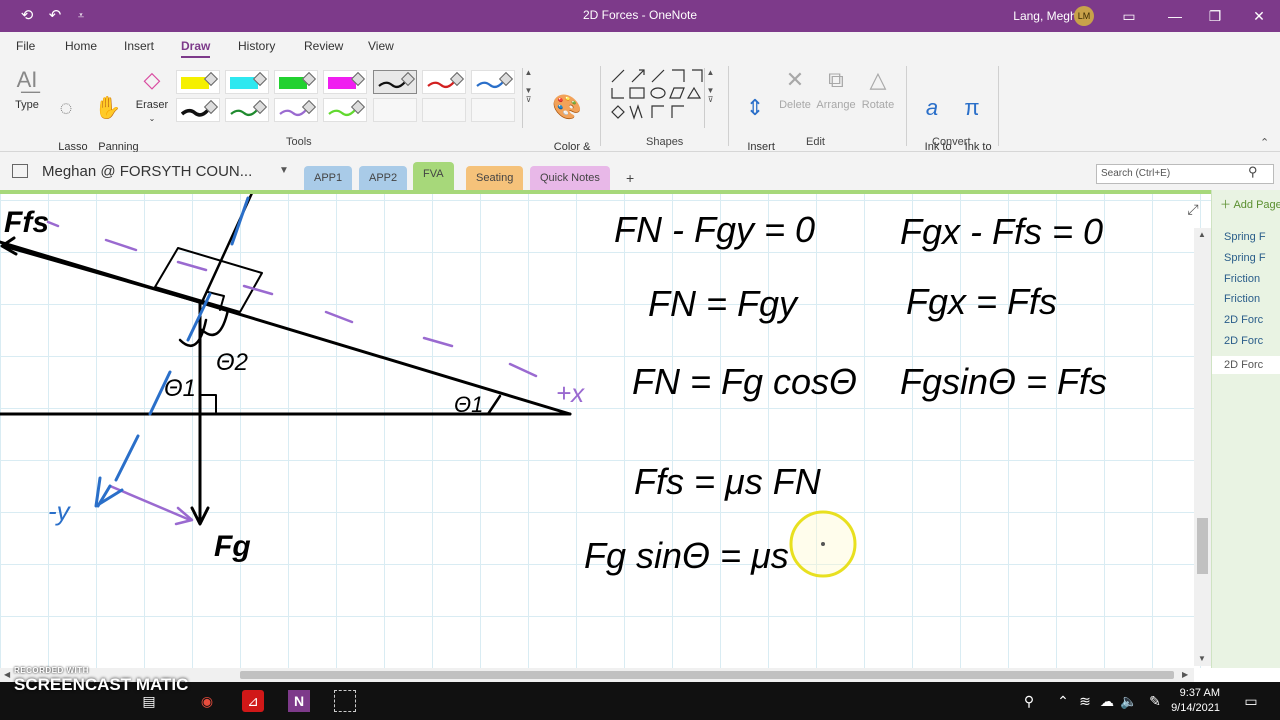 The height and width of the screenshot is (720, 1280). What do you see at coordinates (1202, 658) in the screenshot?
I see `scroll-down-icon: ▼` at bounding box center [1202, 658].